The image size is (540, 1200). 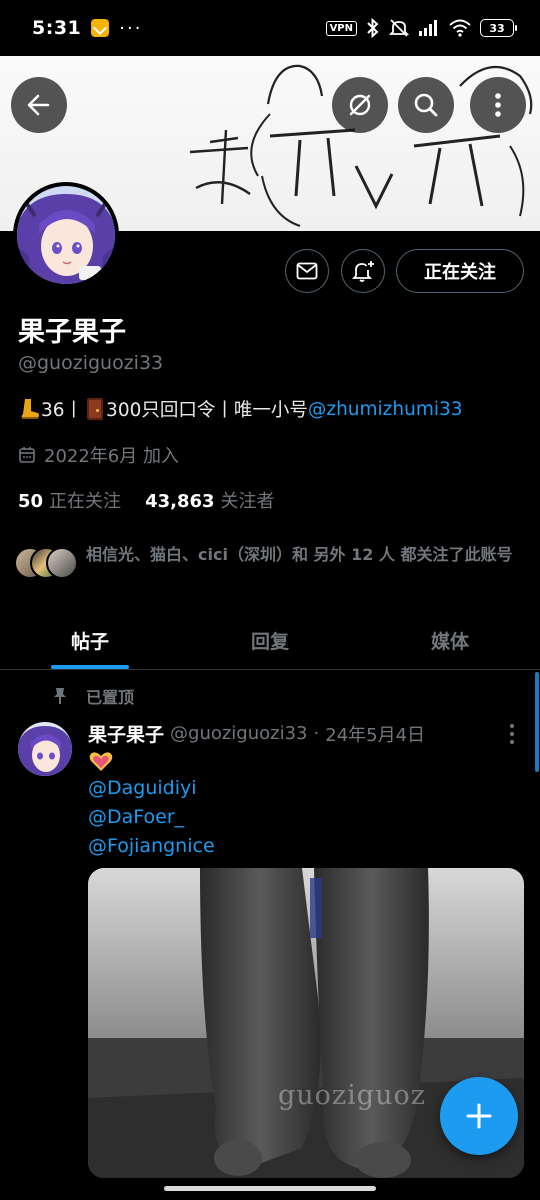 What do you see at coordinates (131, 28) in the screenshot?
I see `status-dots: ···` at bounding box center [131, 28].